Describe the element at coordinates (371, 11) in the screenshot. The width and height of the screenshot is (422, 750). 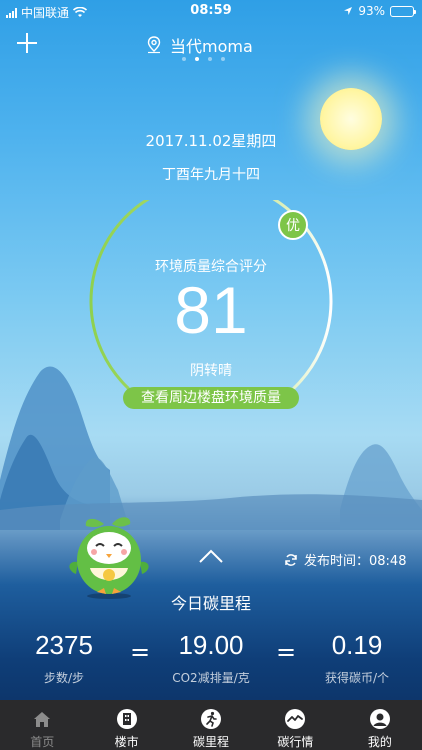
I see `battery-percent: 93%` at that location.